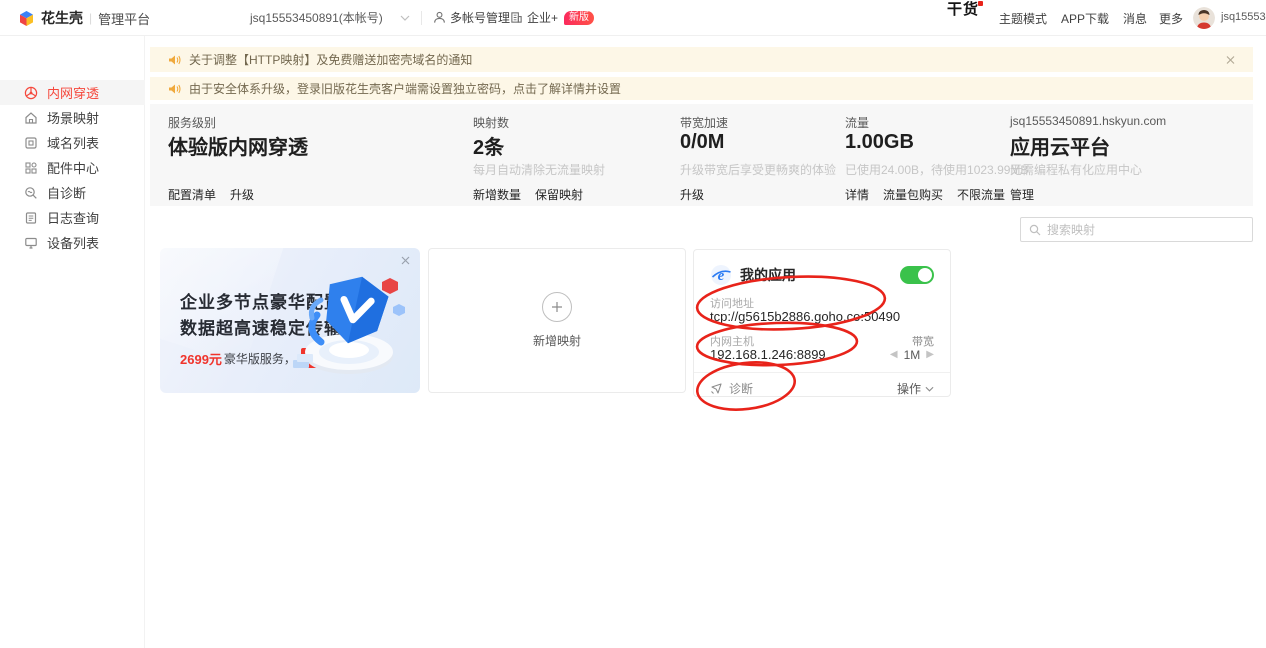 The width and height of the screenshot is (1266, 648). What do you see at coordinates (1085, 18) in the screenshot?
I see `app-download-link: APP下载` at bounding box center [1085, 18].